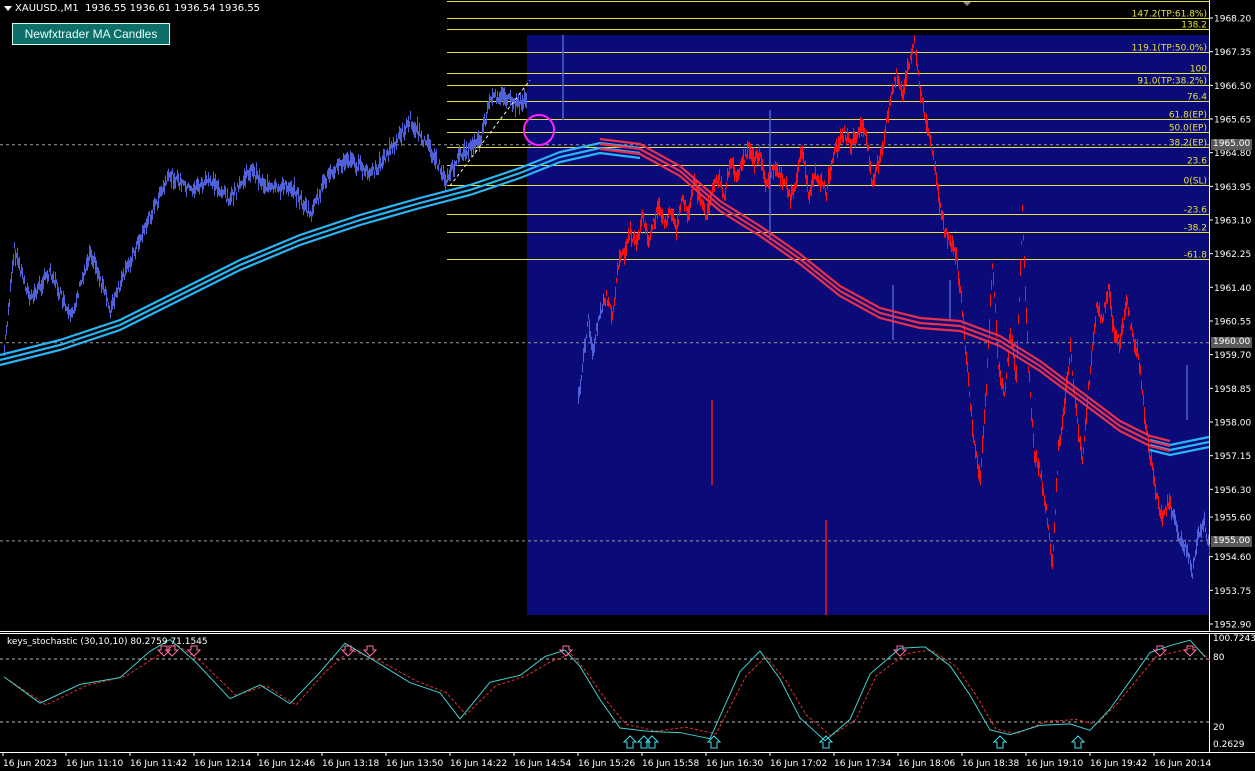  Describe the element at coordinates (1195, 182) in the screenshot. I see `fib-level-label: 0(SL)` at that location.